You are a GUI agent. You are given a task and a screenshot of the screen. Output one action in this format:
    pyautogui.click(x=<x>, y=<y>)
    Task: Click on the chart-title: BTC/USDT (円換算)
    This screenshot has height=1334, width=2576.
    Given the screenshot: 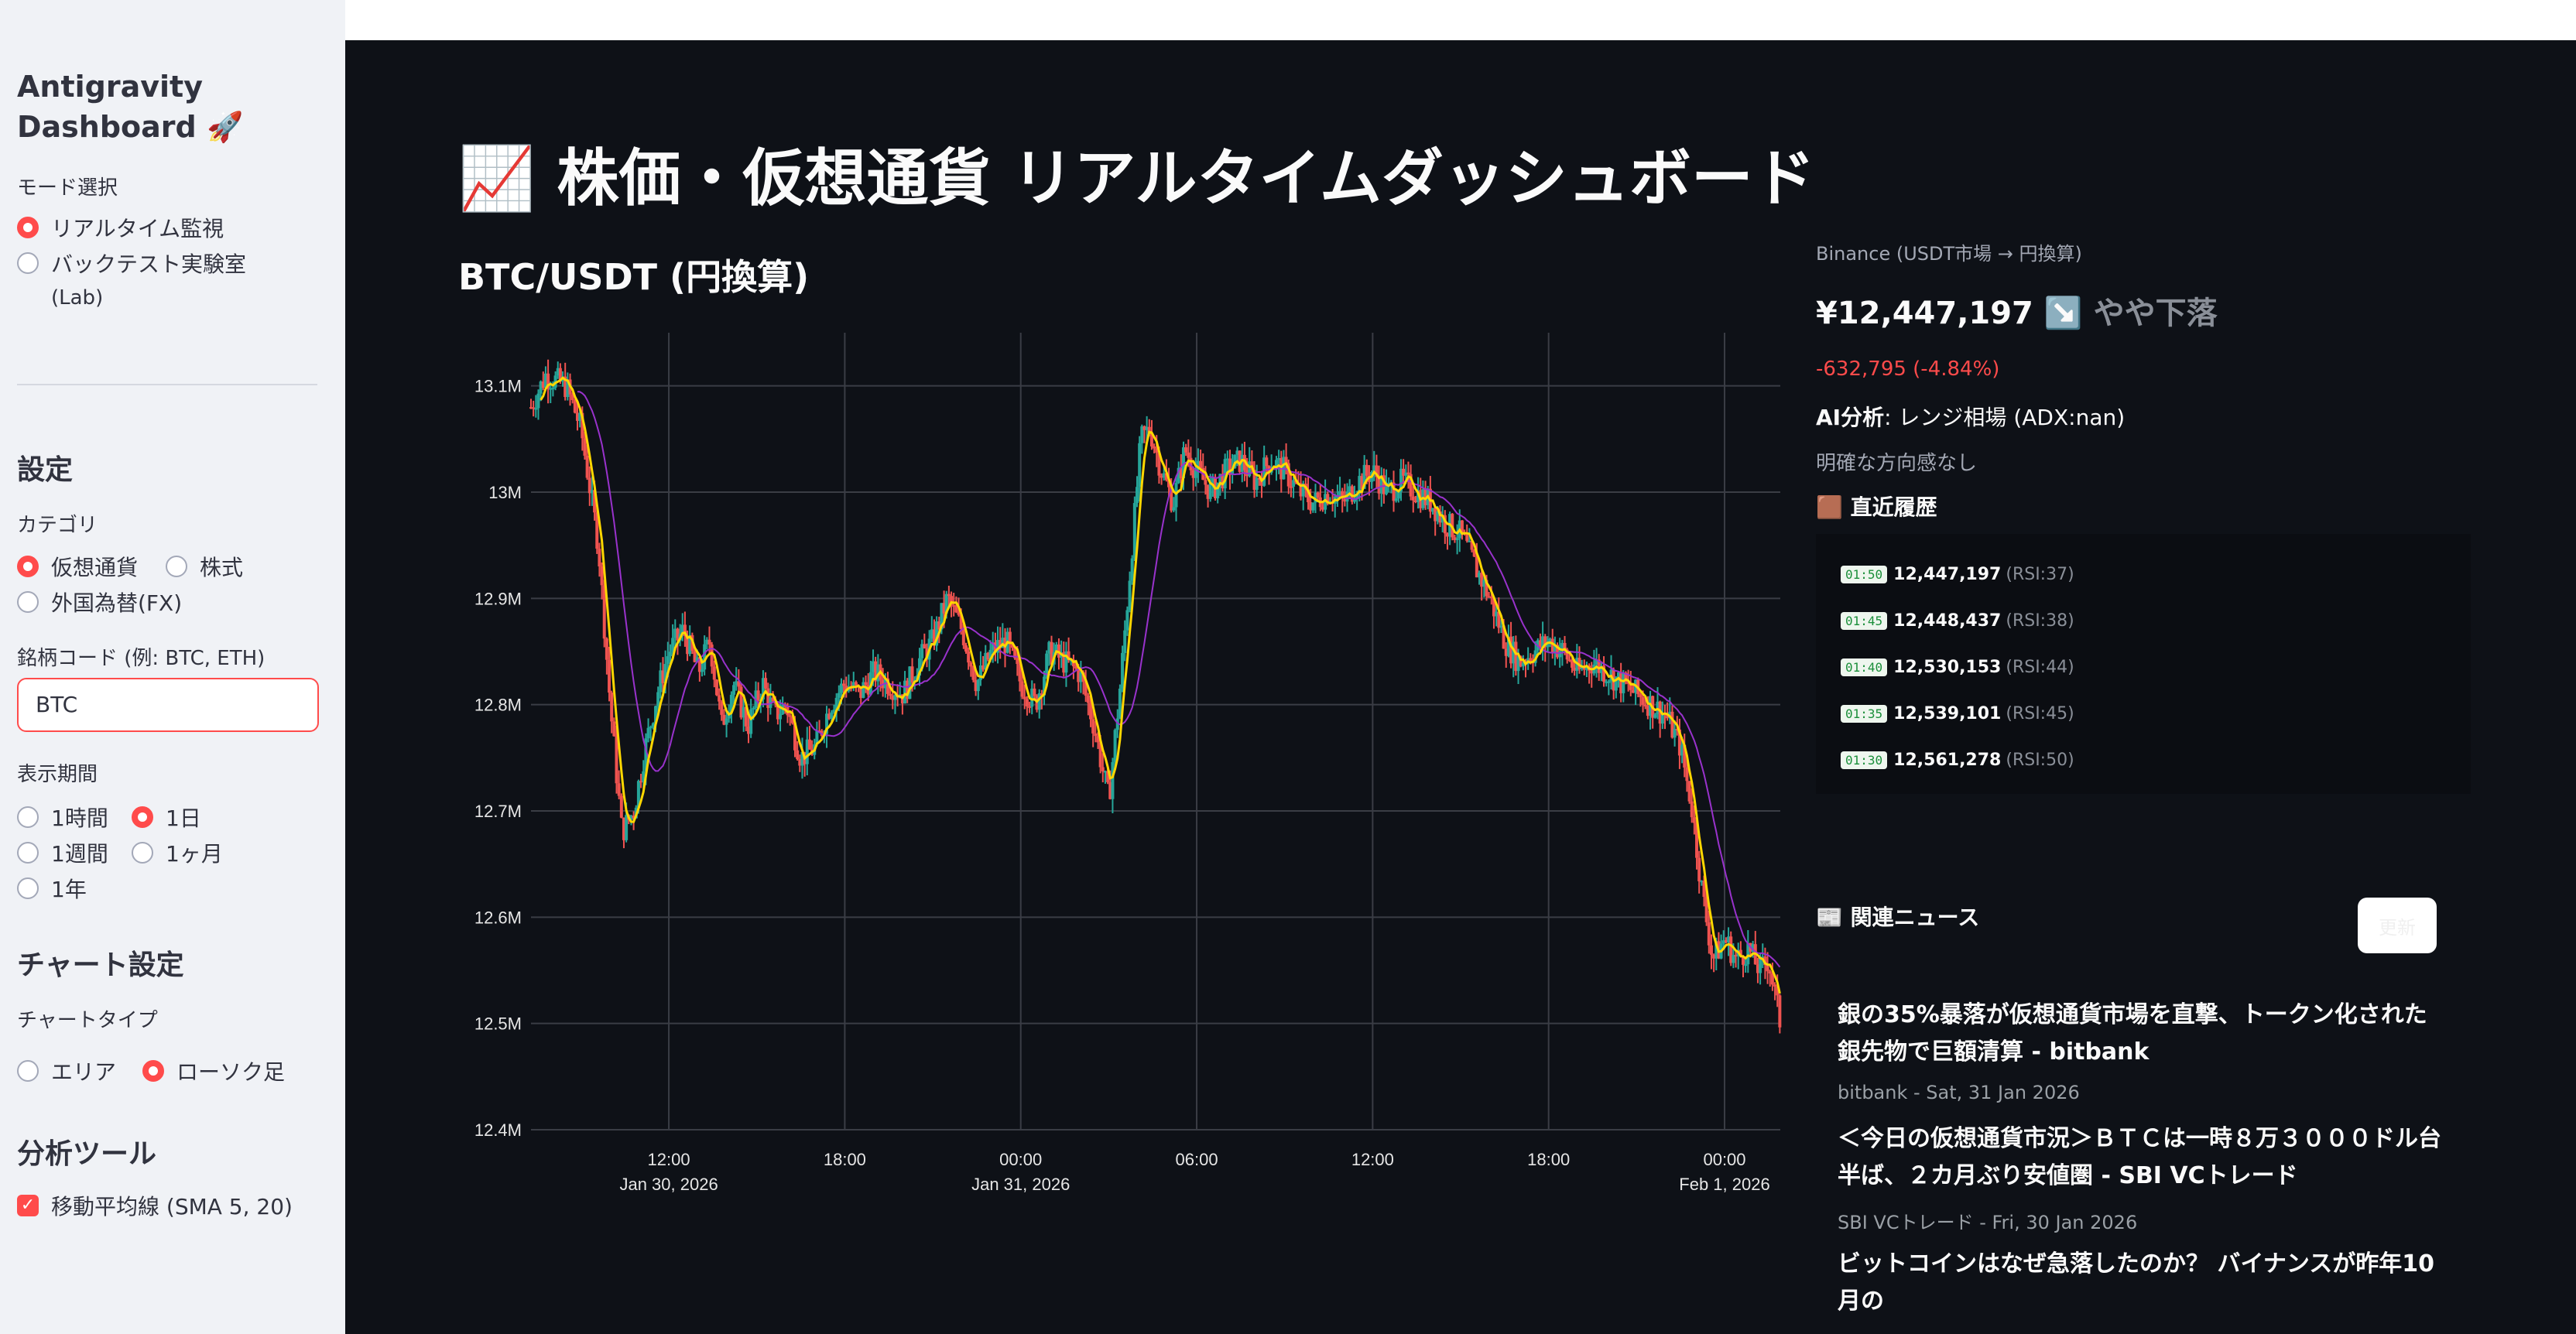 What is the action you would take?
    pyautogui.click(x=634, y=277)
    